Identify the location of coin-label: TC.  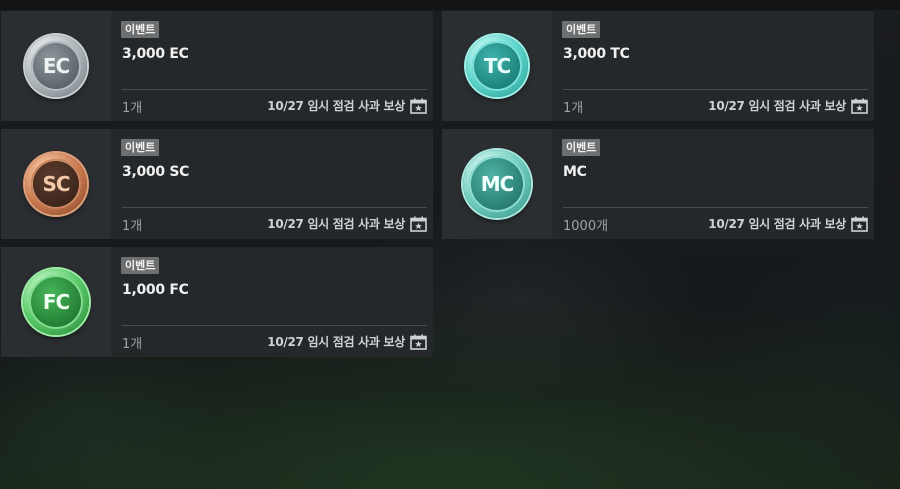
(497, 66).